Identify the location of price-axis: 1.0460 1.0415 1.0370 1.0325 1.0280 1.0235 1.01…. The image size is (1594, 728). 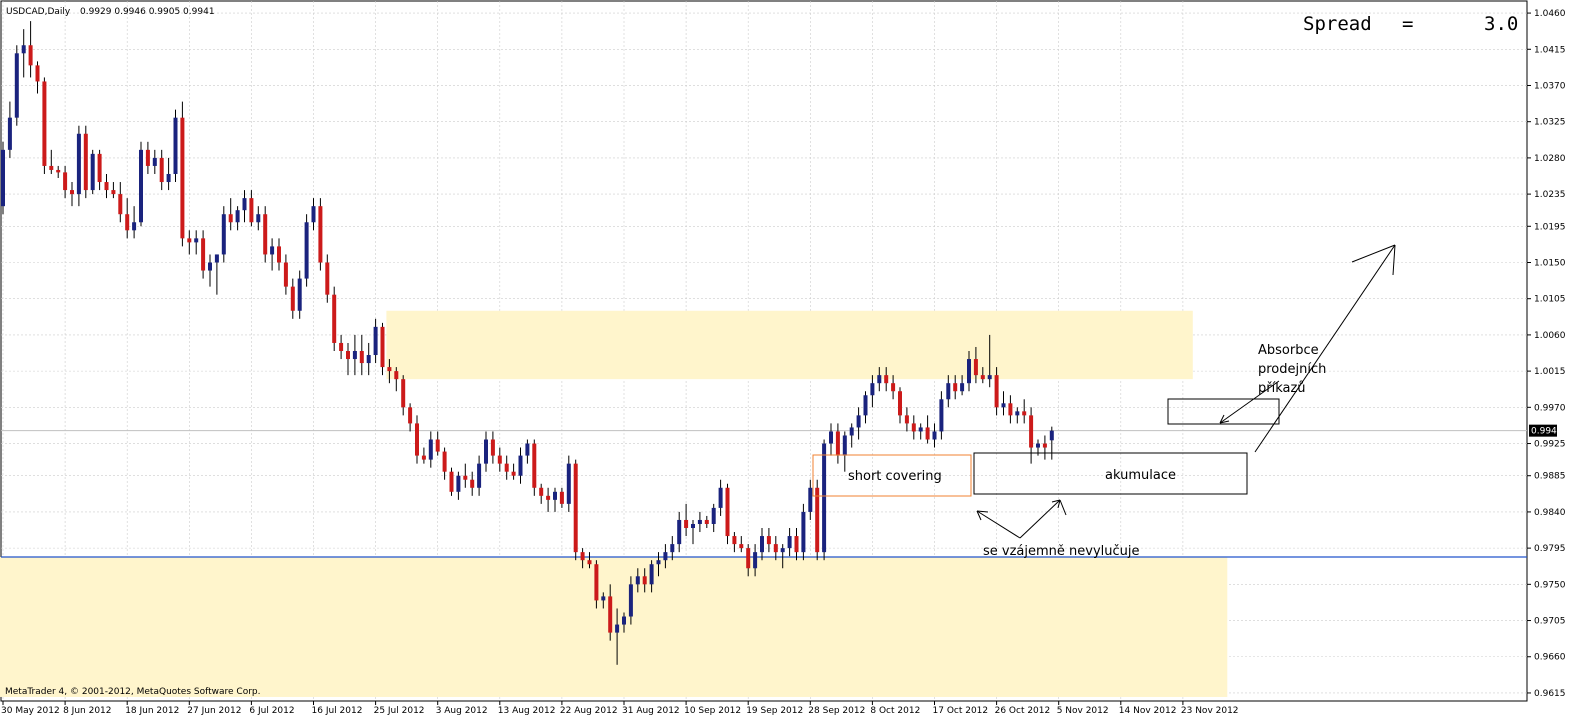
(1546, 354).